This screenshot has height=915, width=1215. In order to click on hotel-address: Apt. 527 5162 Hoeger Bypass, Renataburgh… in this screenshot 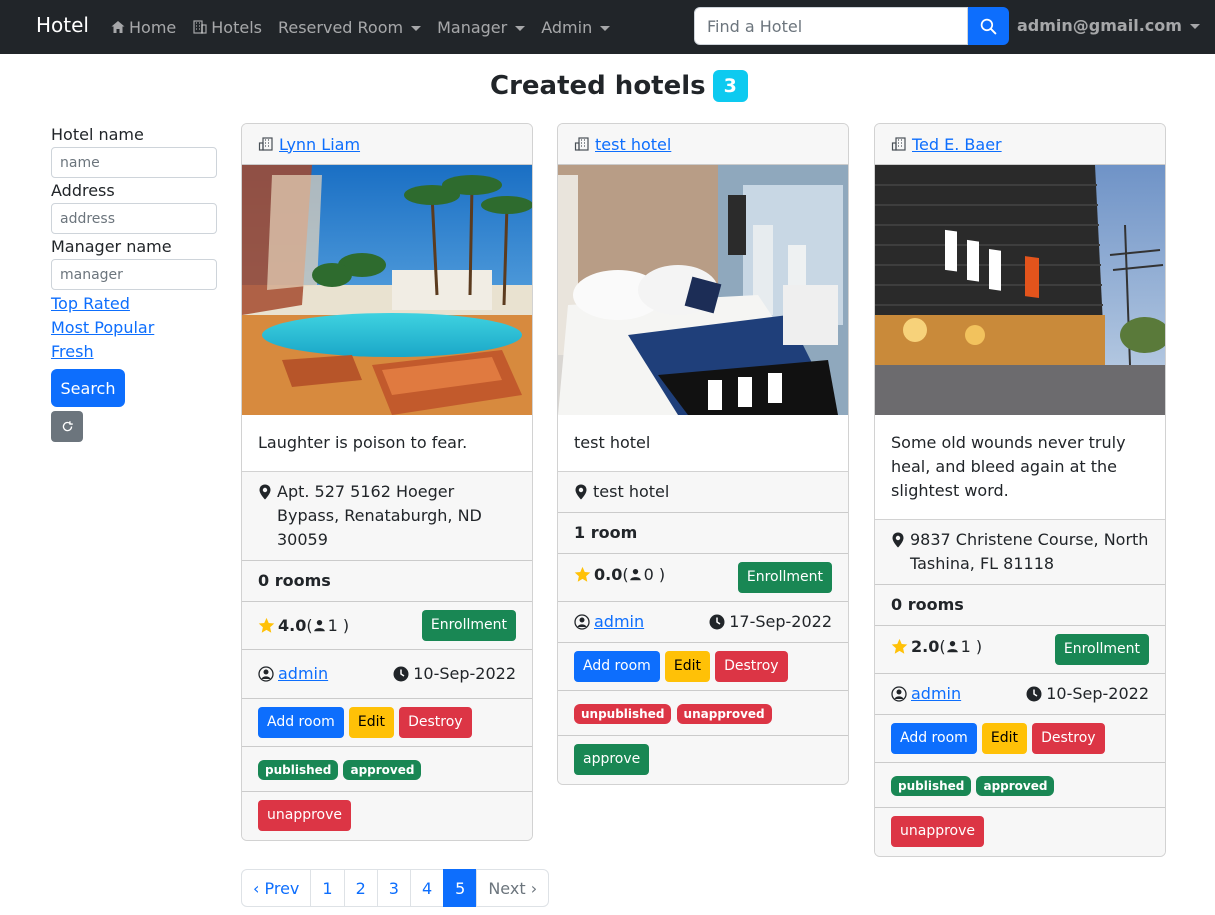, I will do `click(379, 515)`.